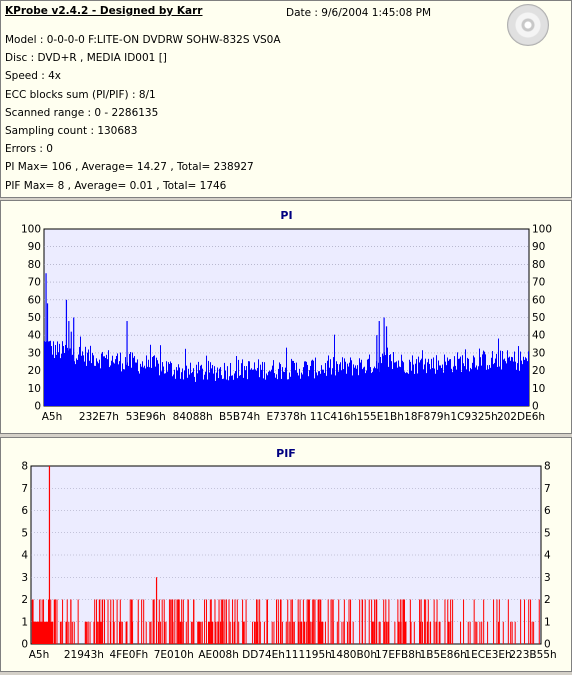 Image resolution: width=572 pixels, height=675 pixels. Describe the element at coordinates (443, 655) in the screenshot. I see `x-tick-label: 1B5E86h` at that location.